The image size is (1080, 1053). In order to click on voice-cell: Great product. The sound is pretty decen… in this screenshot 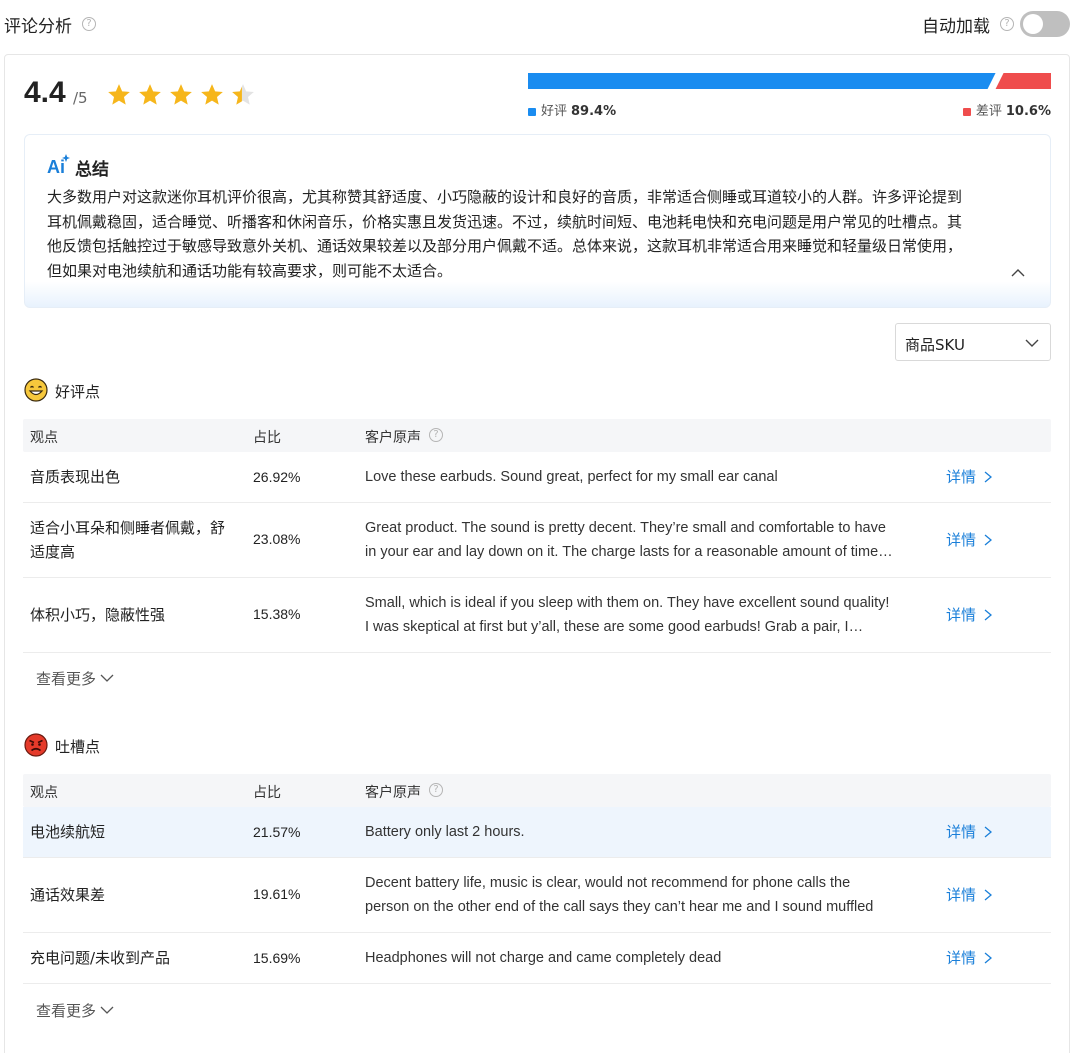, I will do `click(629, 540)`.